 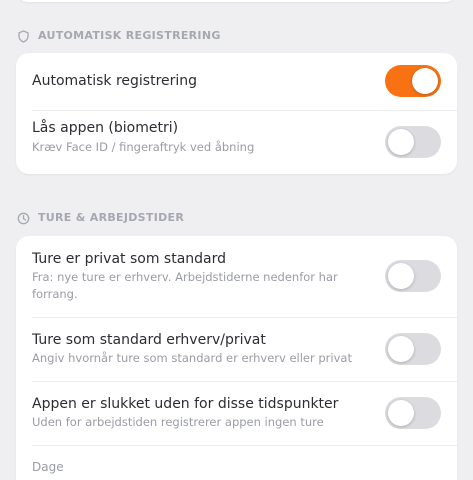 I want to click on shield-icon, so click(x=23, y=36).